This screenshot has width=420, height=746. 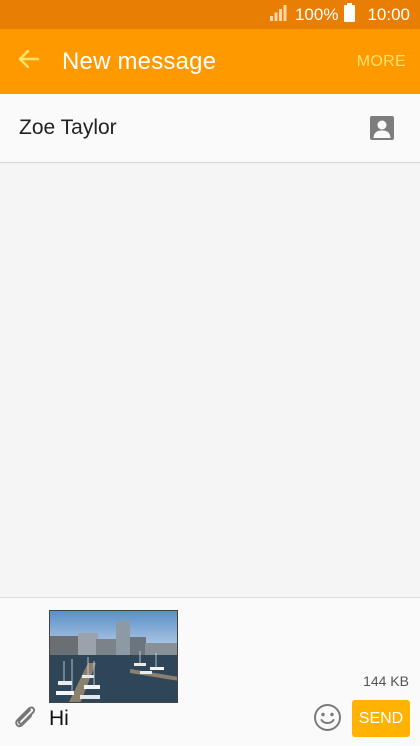 I want to click on more-button: MORE, so click(x=381, y=62).